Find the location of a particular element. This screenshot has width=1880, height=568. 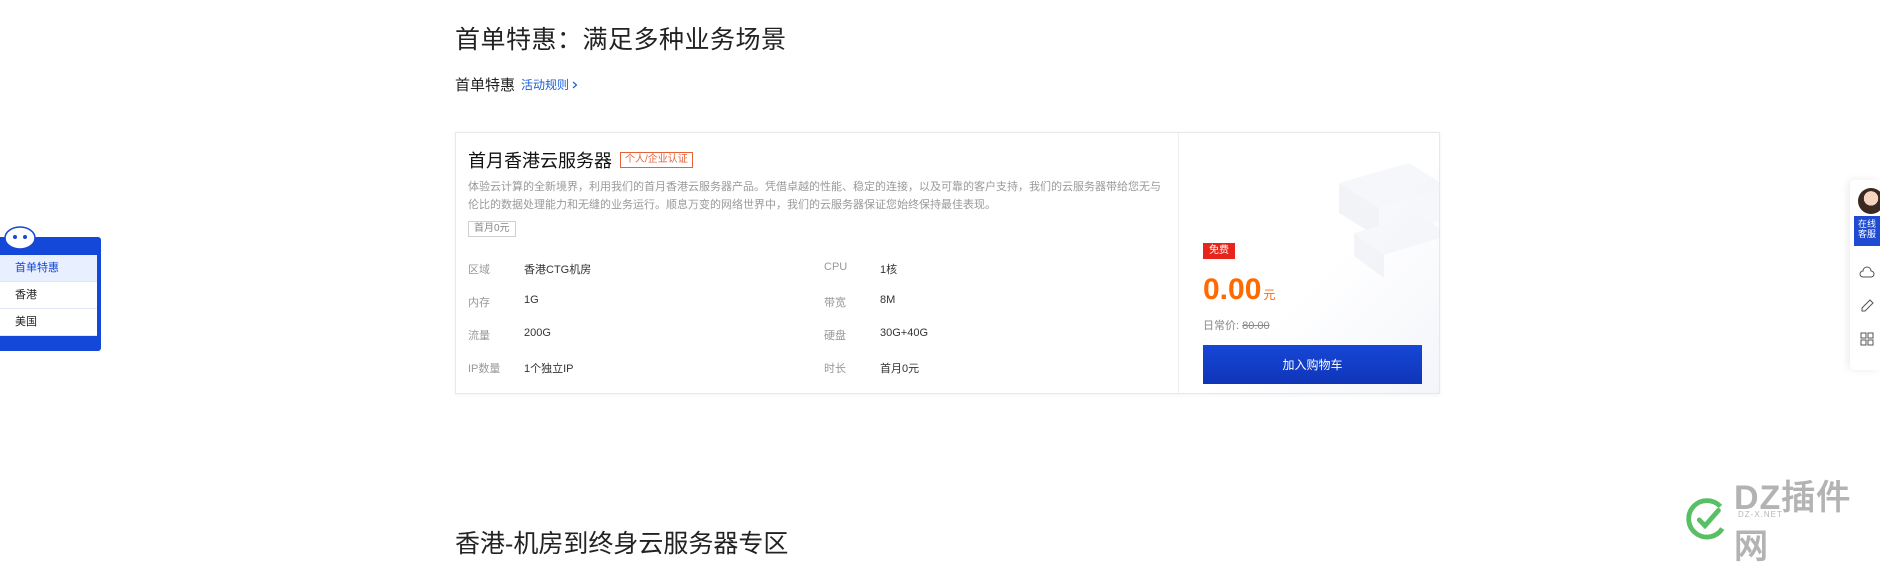

subtitle: 首单特惠 is located at coordinates (485, 85).